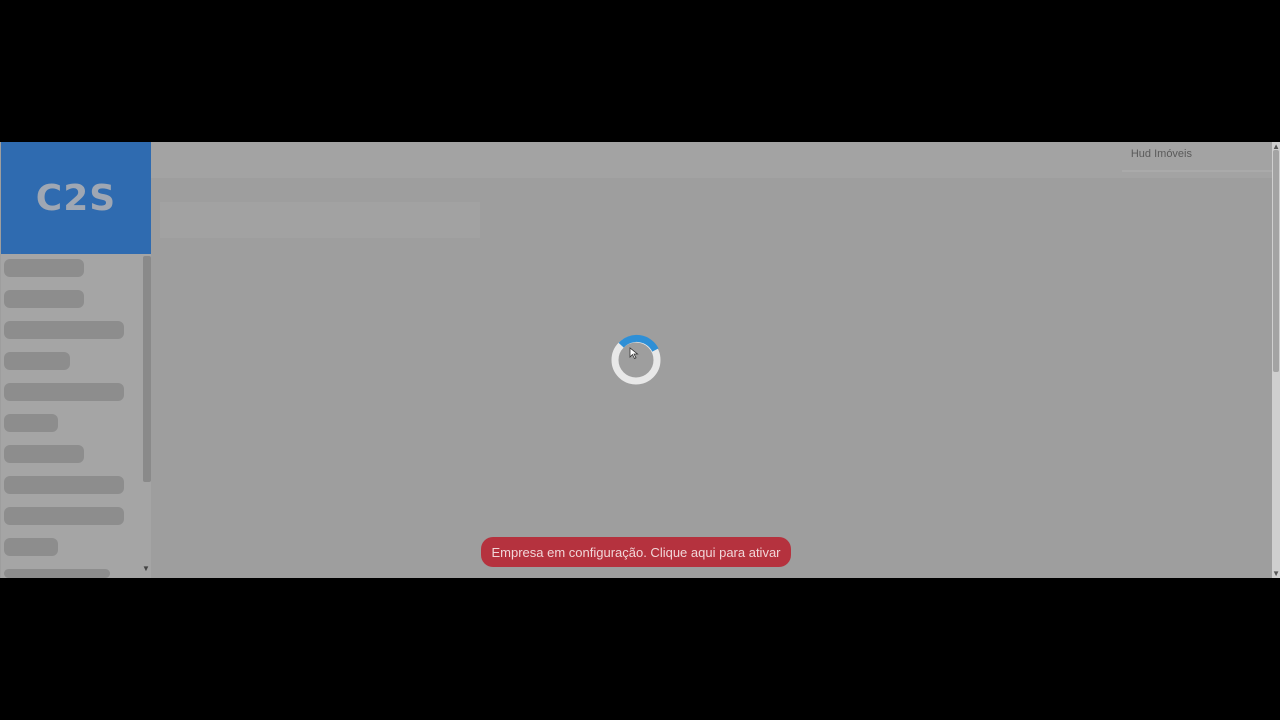 Image resolution: width=1280 pixels, height=720 pixels. I want to click on page-scrollbar: ▲ ▼, so click(1276, 360).